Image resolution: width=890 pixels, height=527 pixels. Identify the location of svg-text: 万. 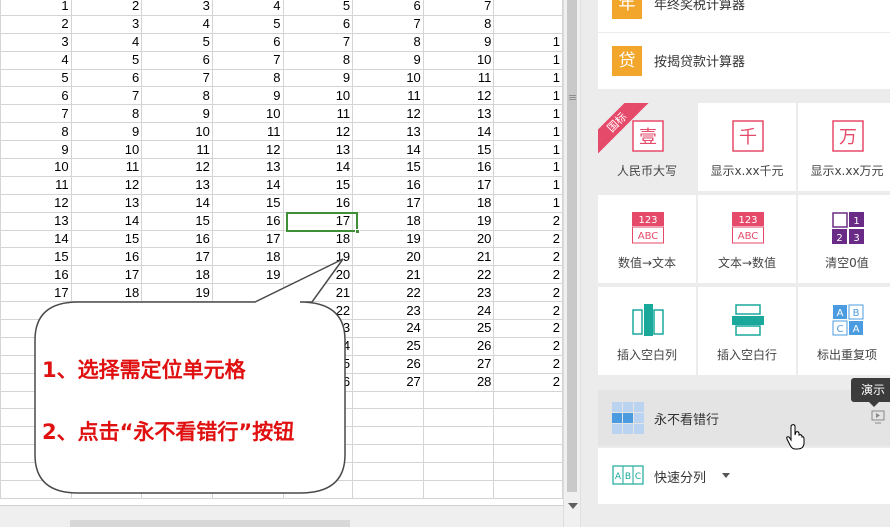
(848, 137).